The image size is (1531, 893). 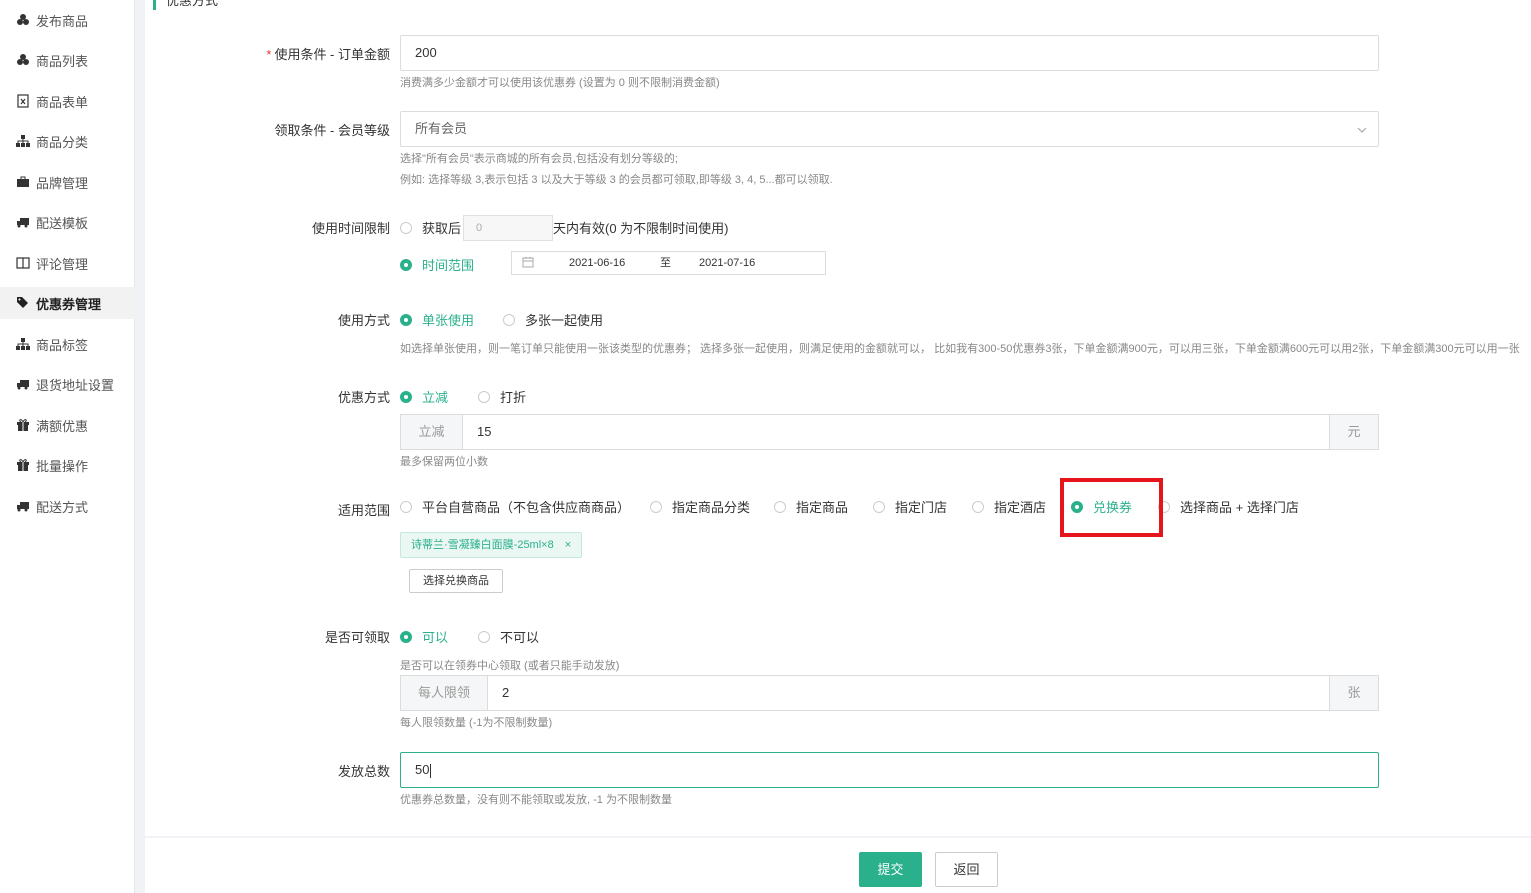 What do you see at coordinates (456, 581) in the screenshot?
I see `select-voucher-goods-button: 选择兑换商品` at bounding box center [456, 581].